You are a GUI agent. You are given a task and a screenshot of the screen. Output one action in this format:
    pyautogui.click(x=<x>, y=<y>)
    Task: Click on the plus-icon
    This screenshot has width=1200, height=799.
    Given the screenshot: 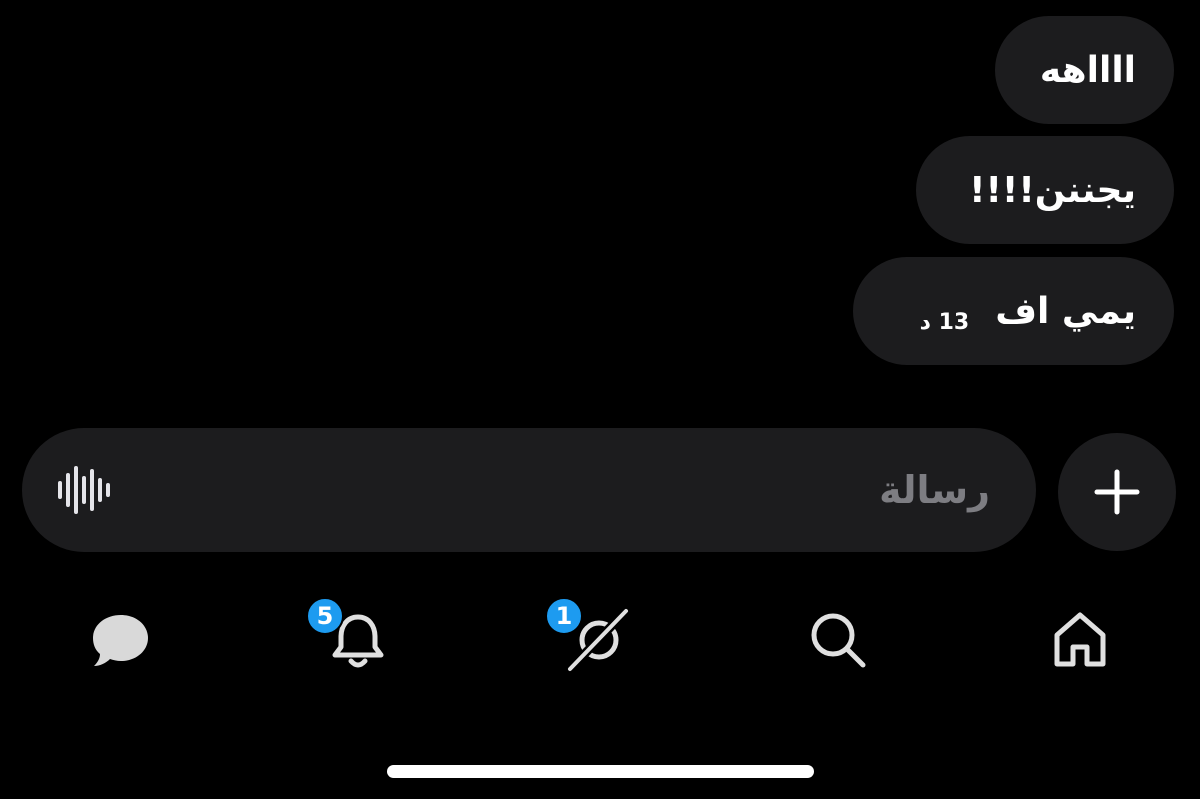 What is the action you would take?
    pyautogui.click(x=1117, y=492)
    